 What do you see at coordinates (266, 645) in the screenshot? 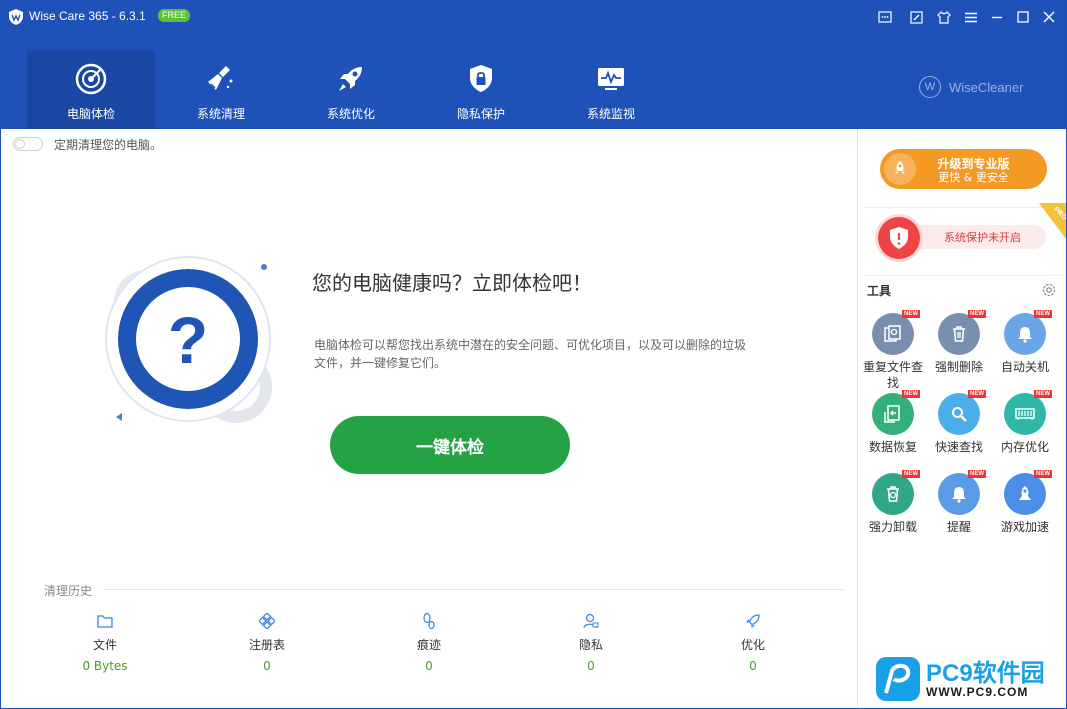
I see `history-label: 注册表` at bounding box center [266, 645].